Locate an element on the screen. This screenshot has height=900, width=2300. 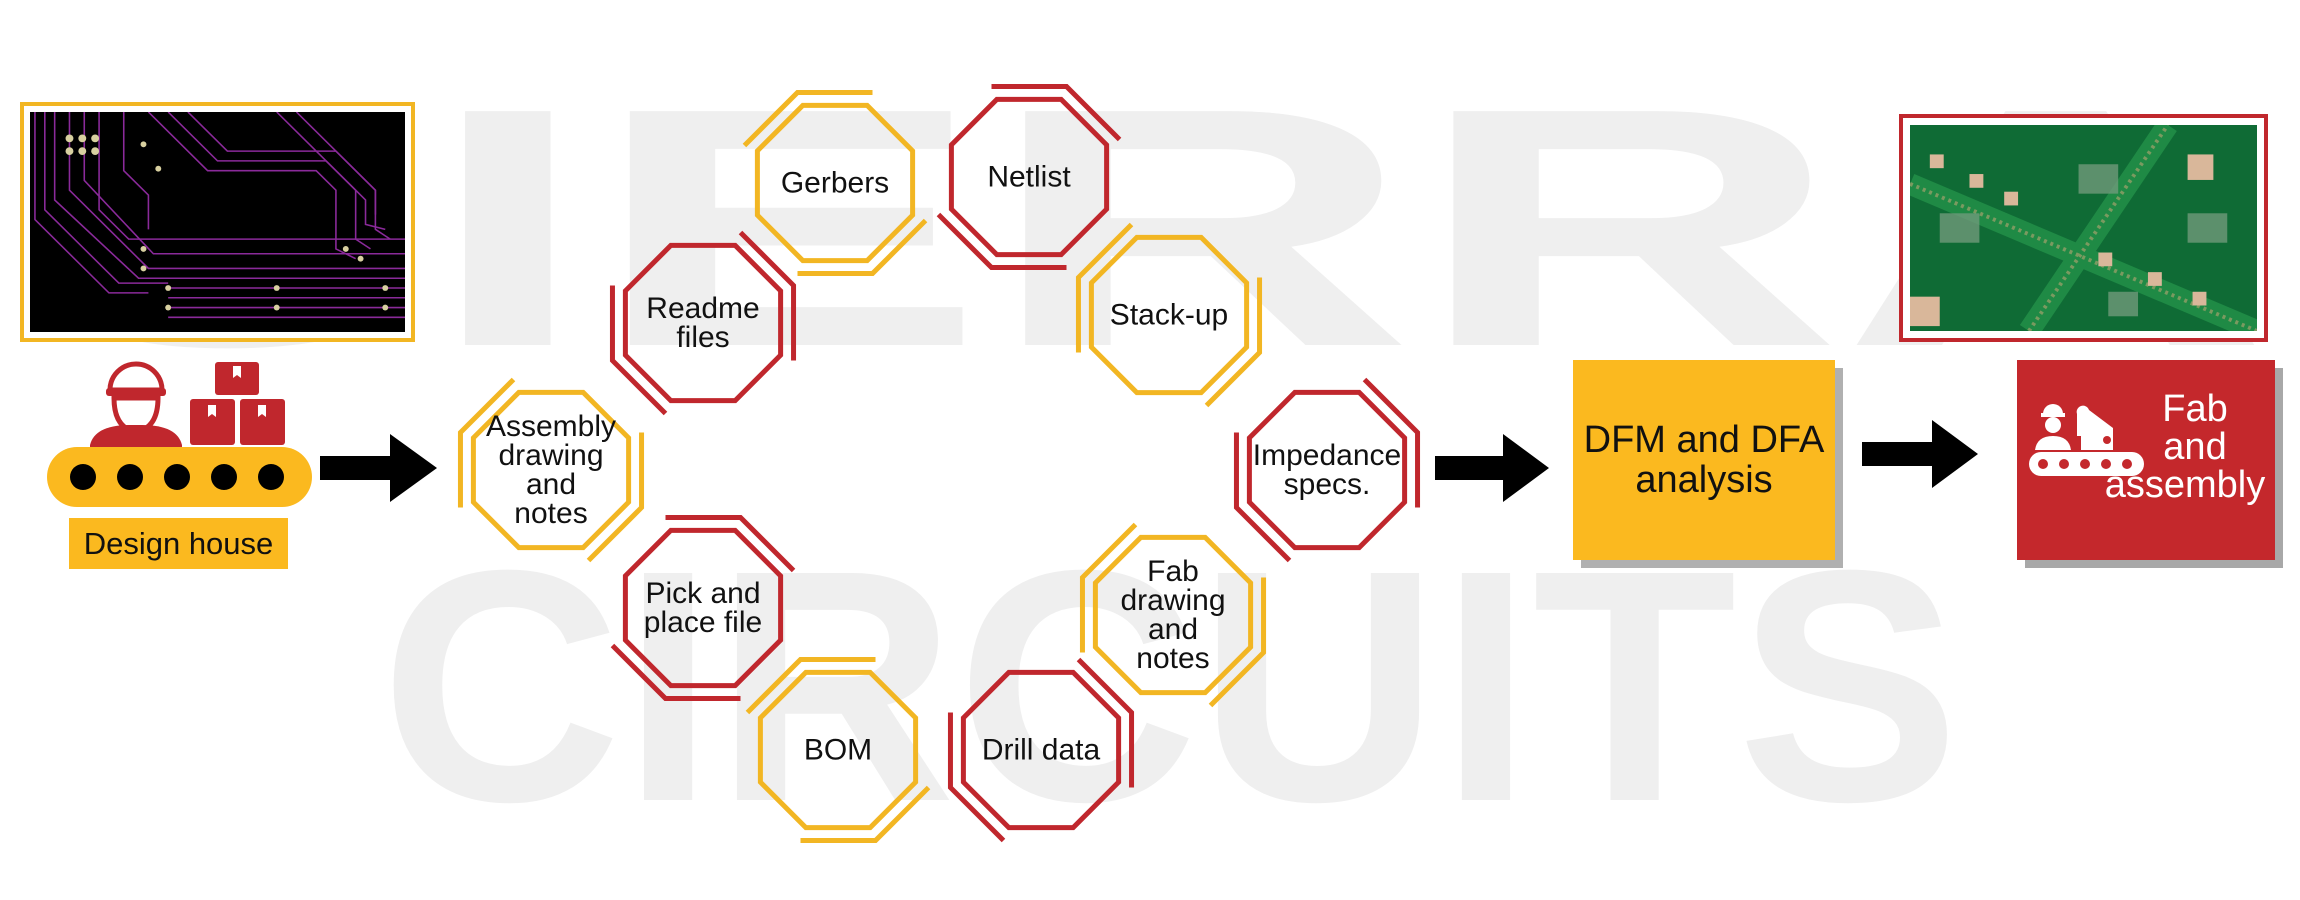
dfm-dfa-analysis-box: DFM and DFA analysis is located at coordinates (1704, 460).